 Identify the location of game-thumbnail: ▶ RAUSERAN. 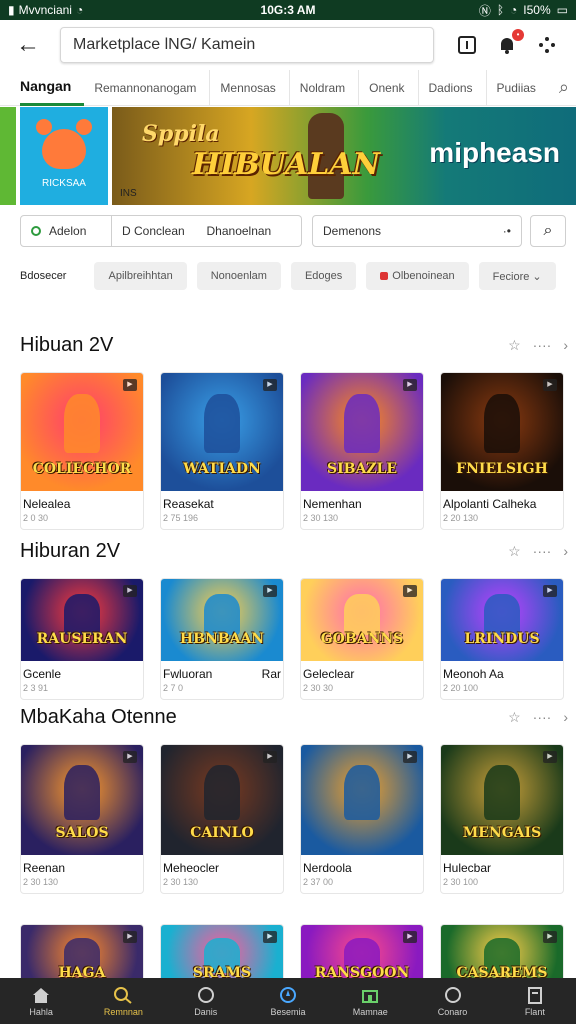
(82, 620).